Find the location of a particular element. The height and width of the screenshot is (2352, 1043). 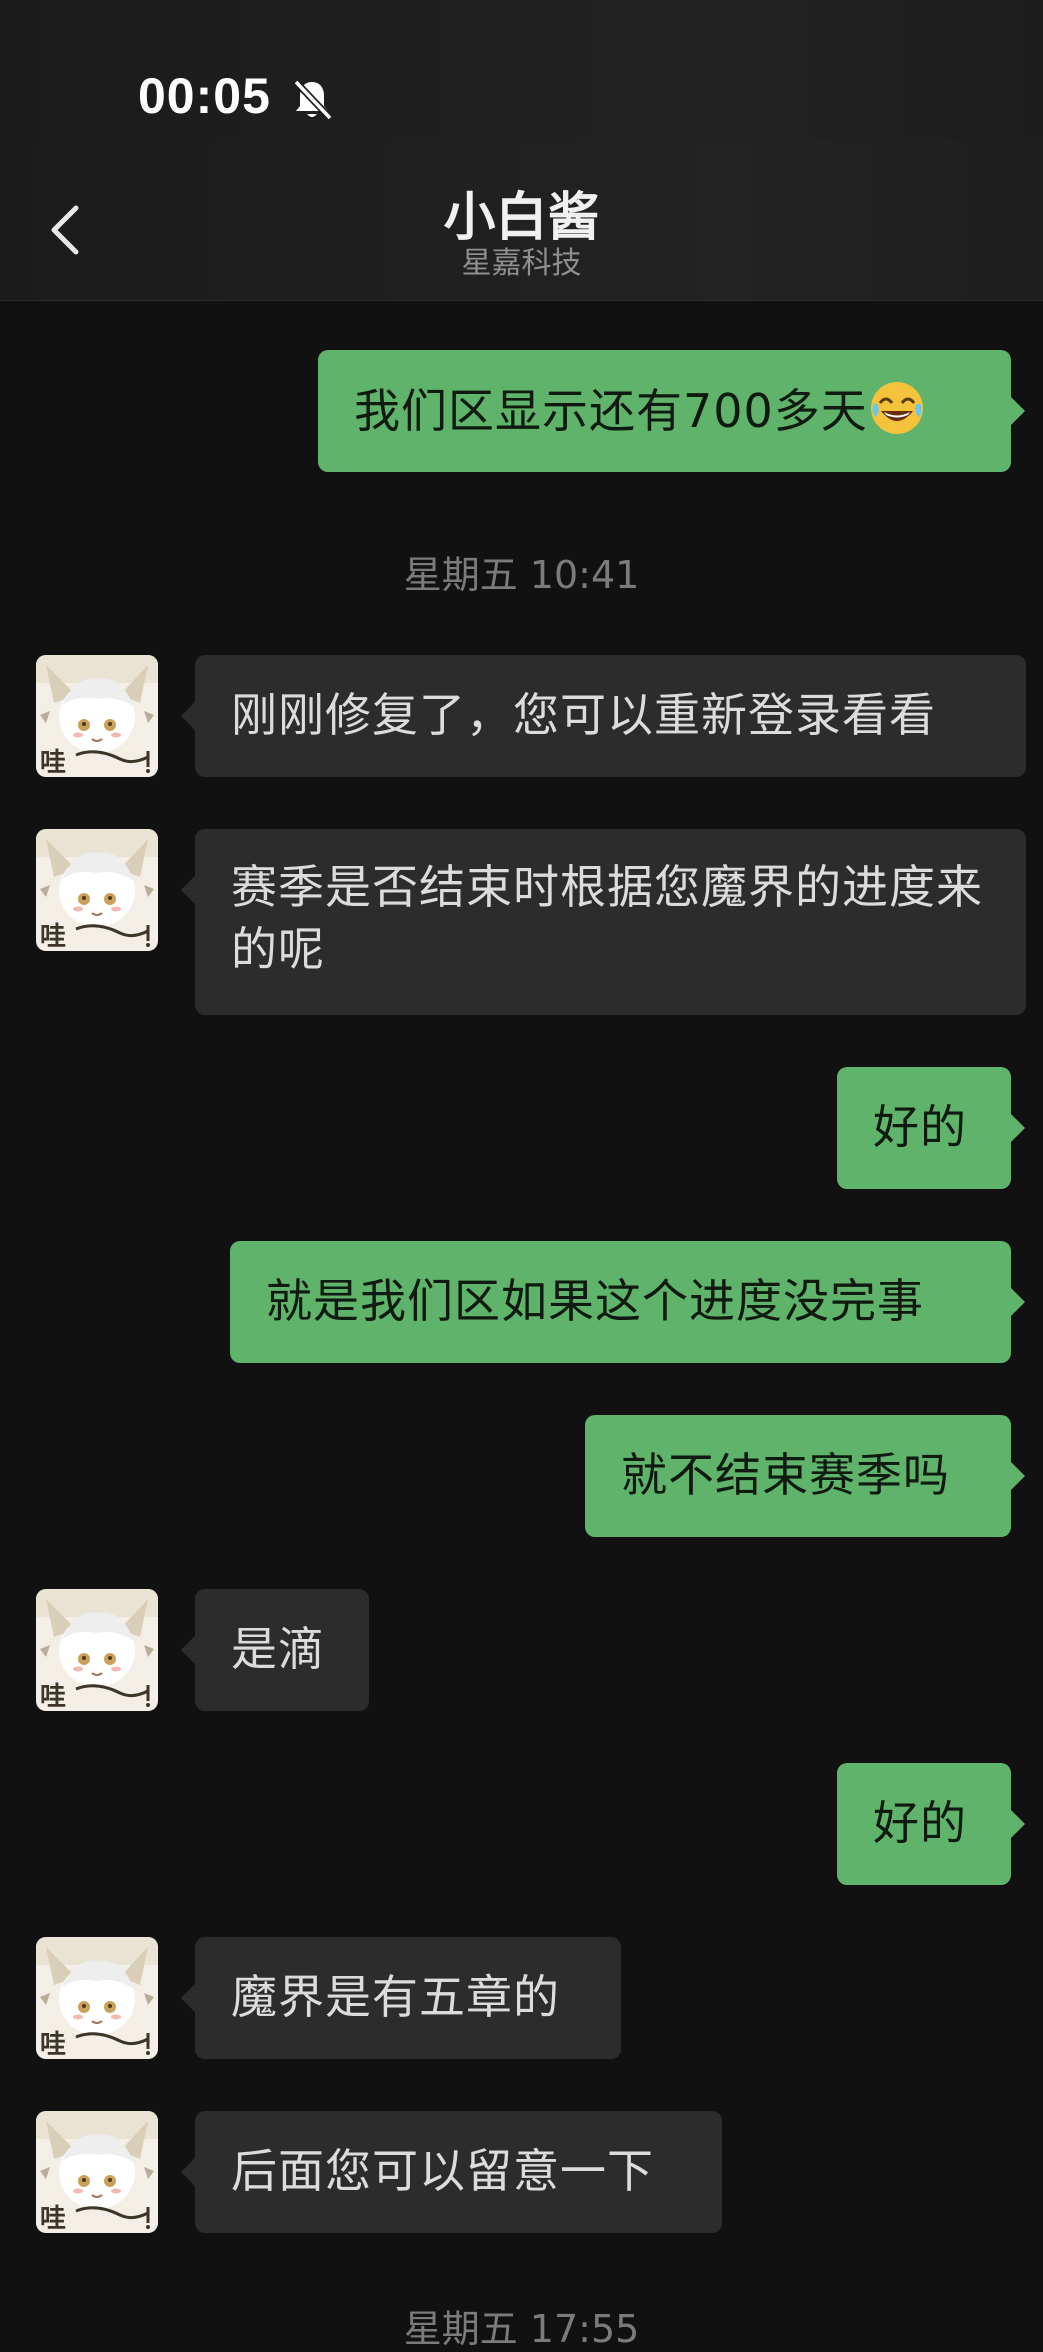

message-text: 赛季是否结束时根据您魔界的进度来的呢 is located at coordinates (607, 918).